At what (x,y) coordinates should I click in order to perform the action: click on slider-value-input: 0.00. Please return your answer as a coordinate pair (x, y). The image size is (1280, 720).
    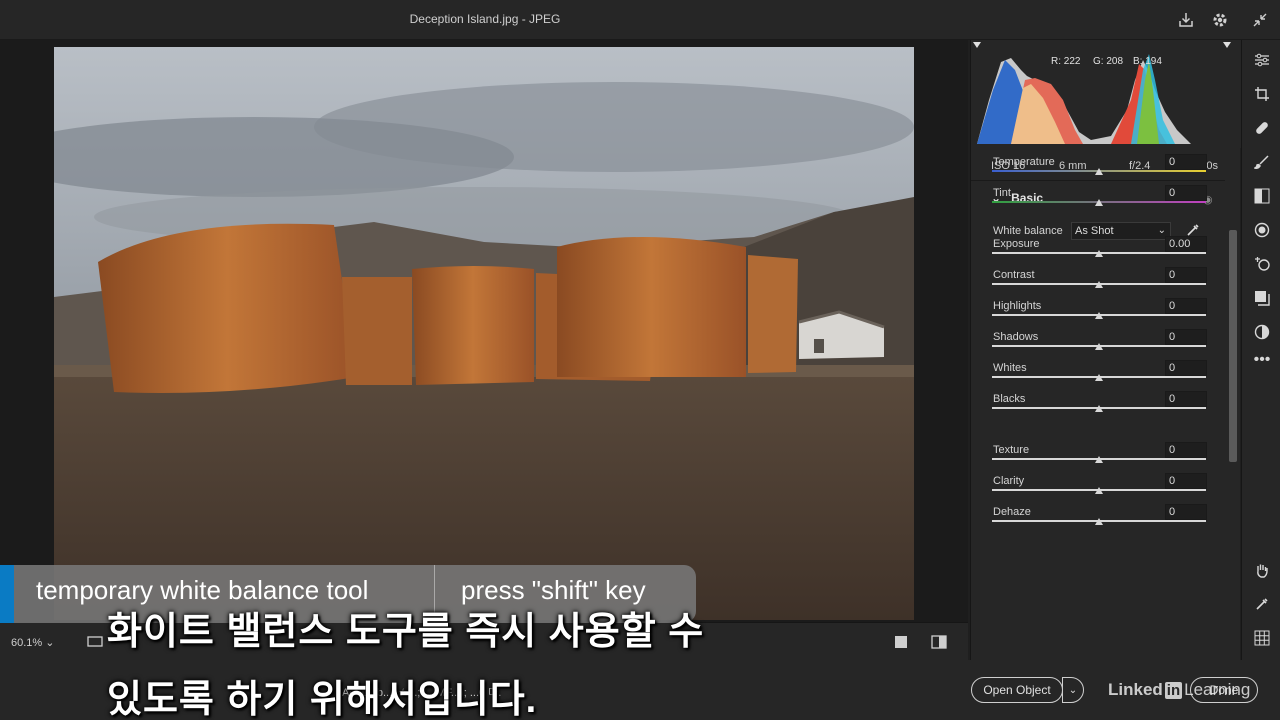
    Looking at the image, I should click on (1186, 244).